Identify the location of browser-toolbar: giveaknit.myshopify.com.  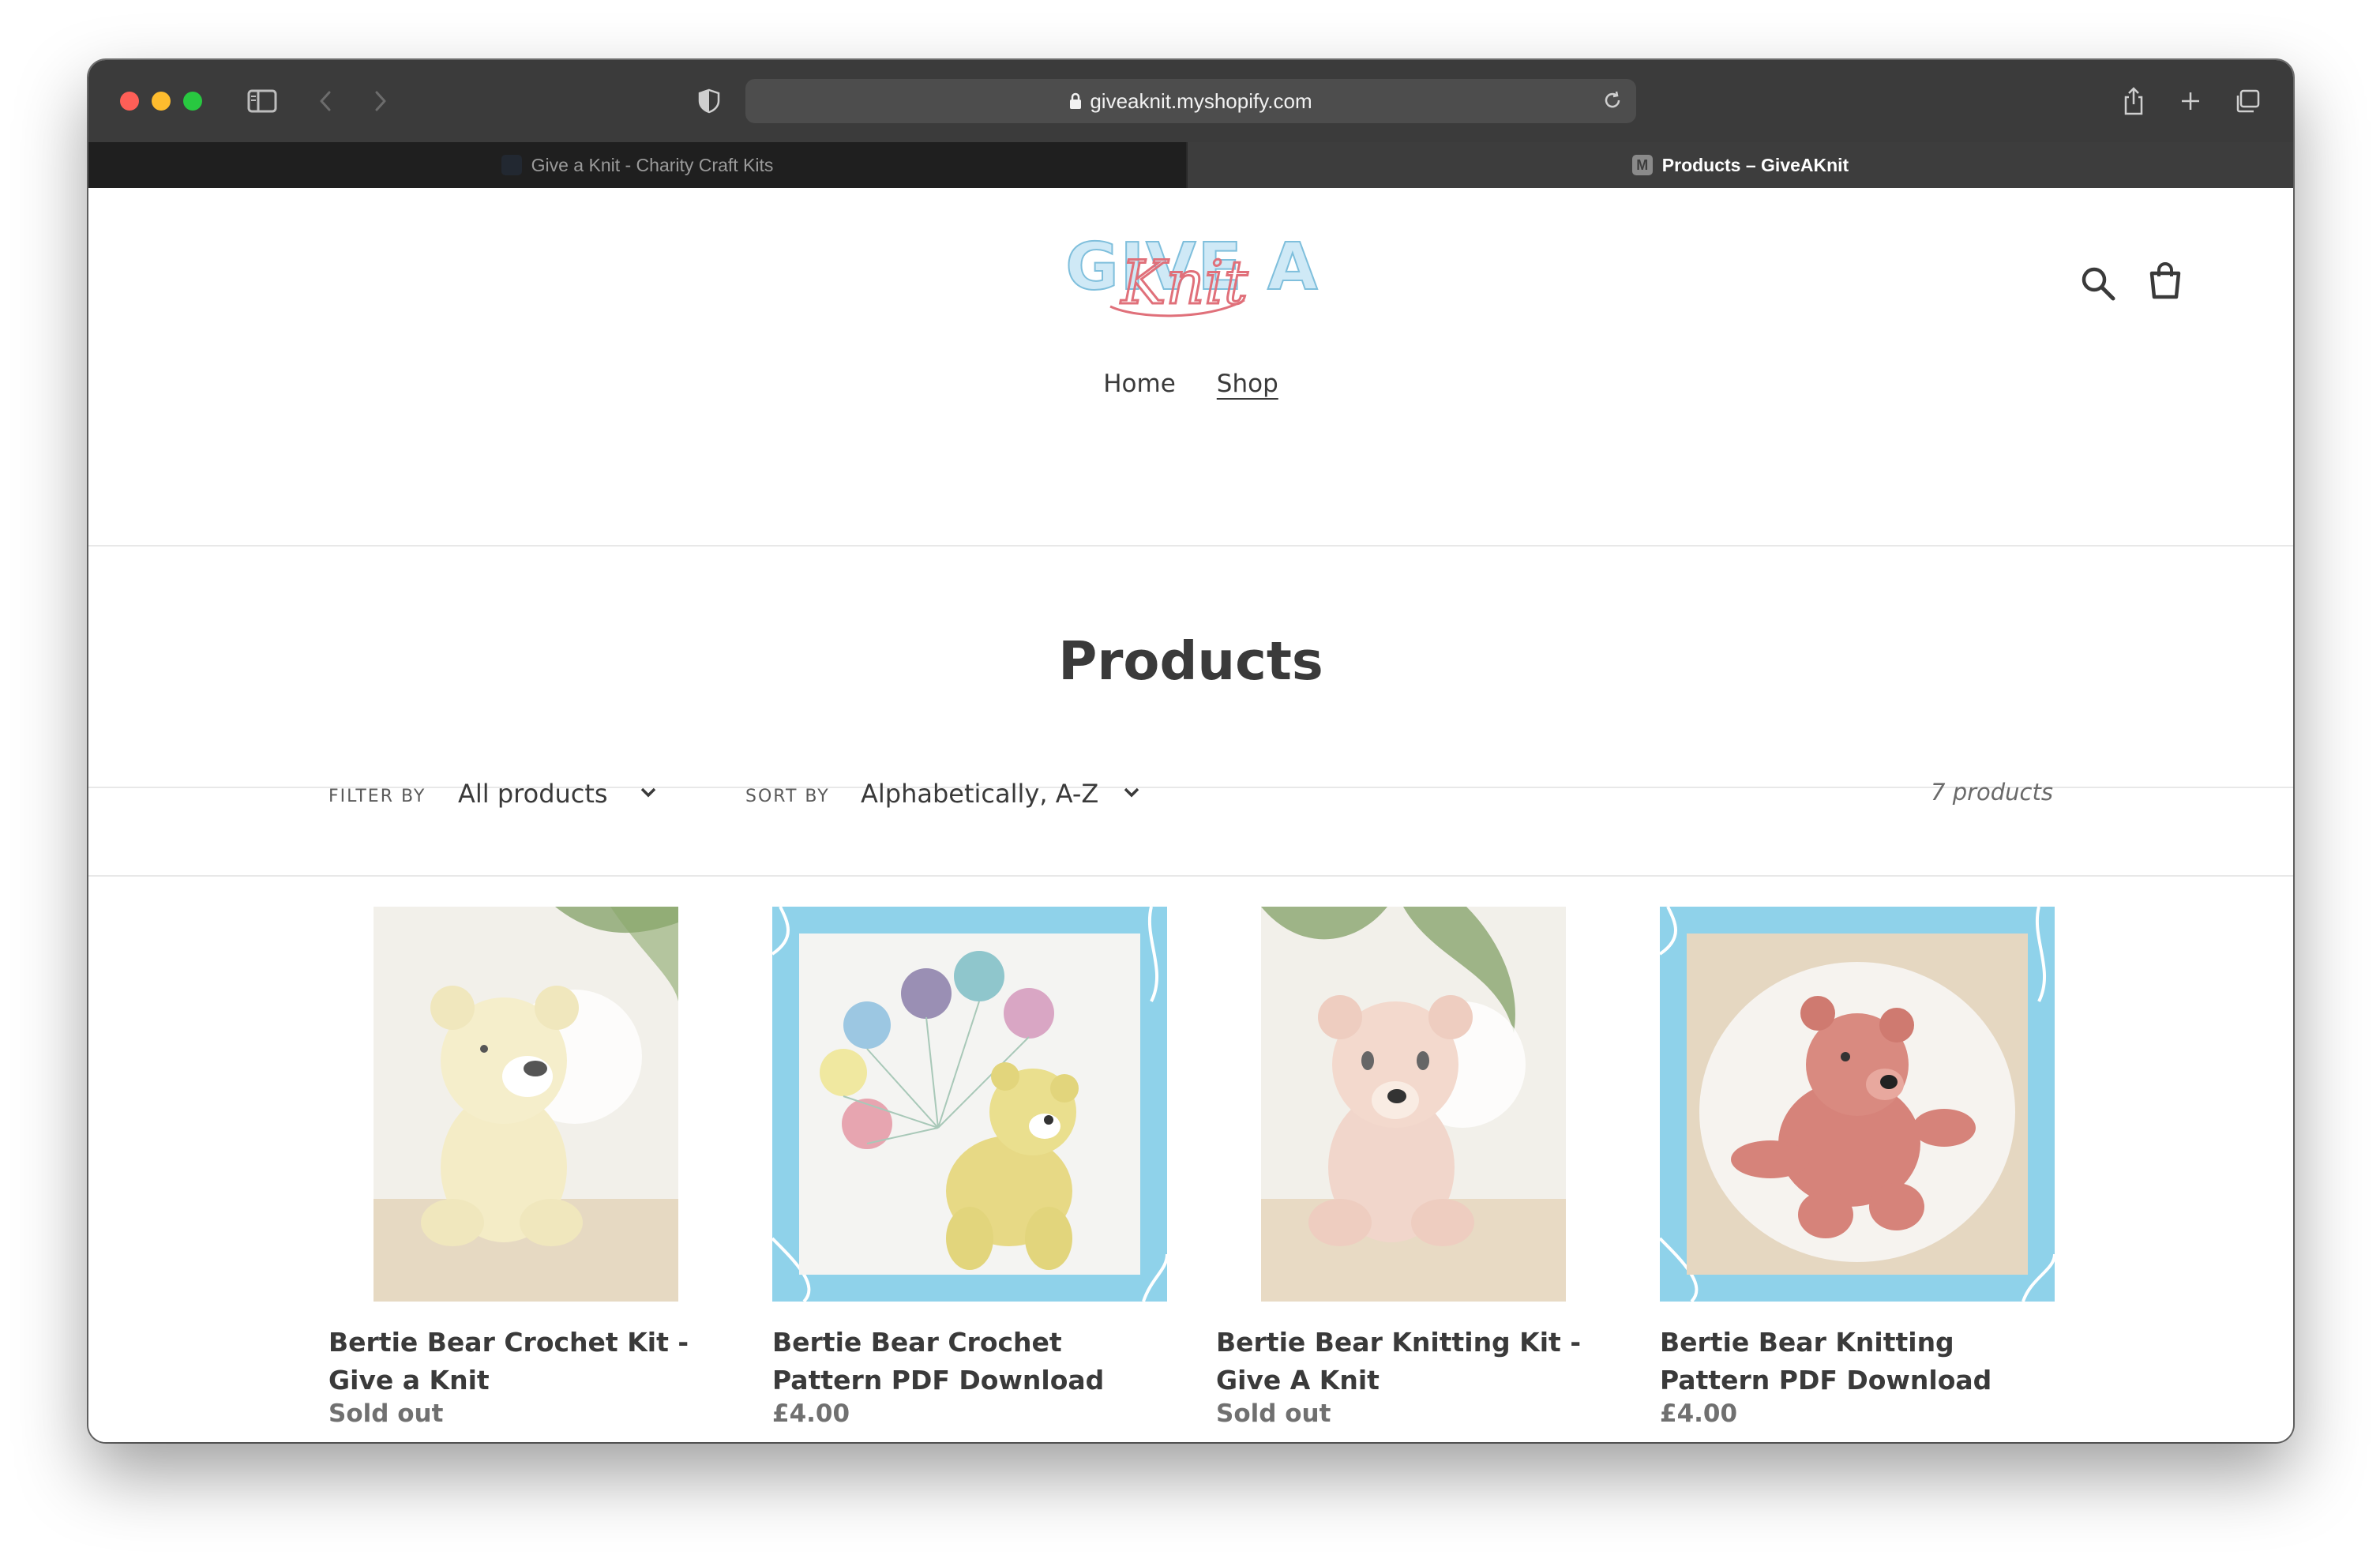
(1190, 101).